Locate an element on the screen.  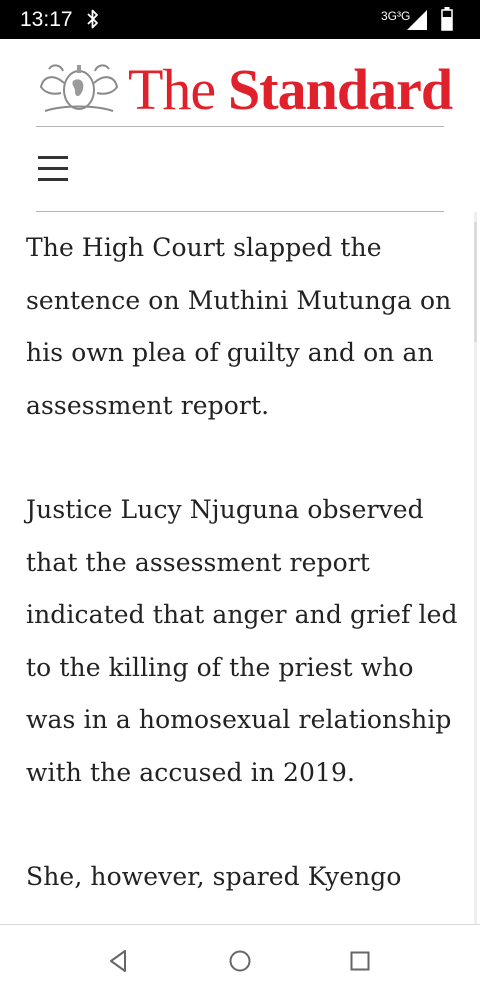
menu-button is located at coordinates (53, 169).